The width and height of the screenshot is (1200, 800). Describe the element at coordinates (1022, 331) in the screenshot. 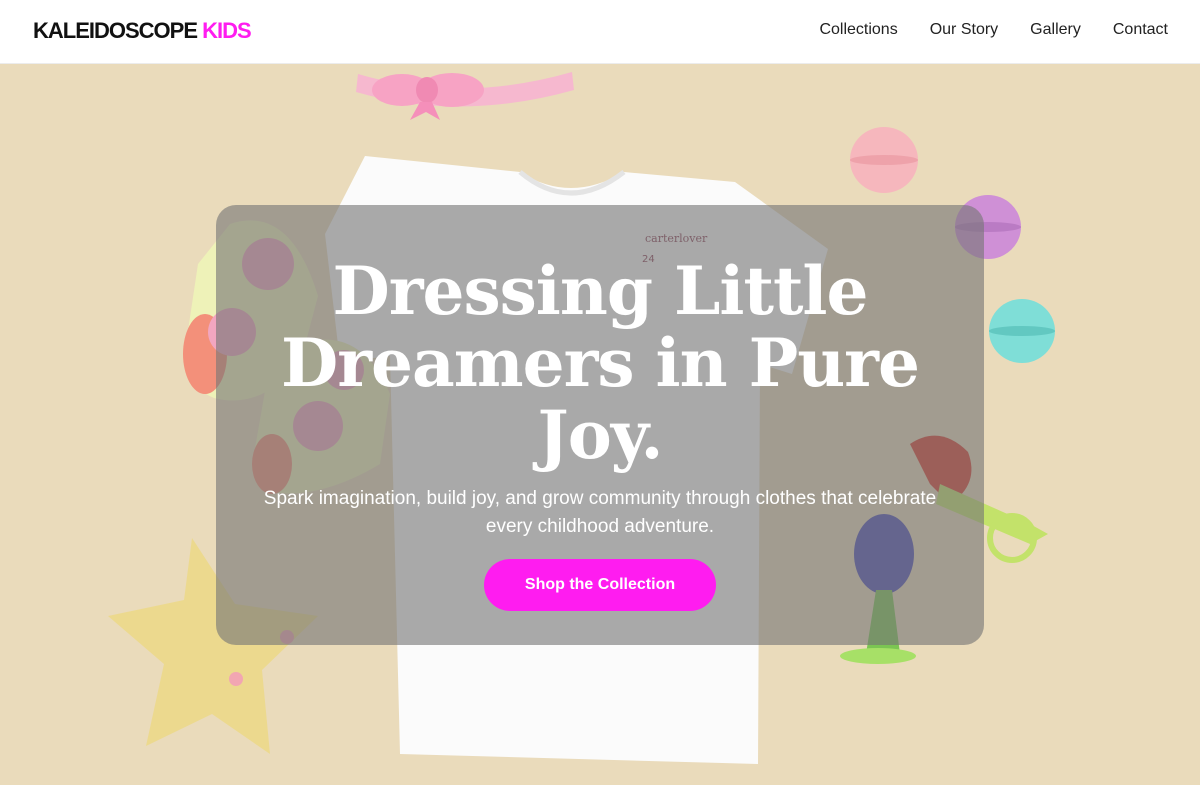

I see `macaron-teal` at that location.